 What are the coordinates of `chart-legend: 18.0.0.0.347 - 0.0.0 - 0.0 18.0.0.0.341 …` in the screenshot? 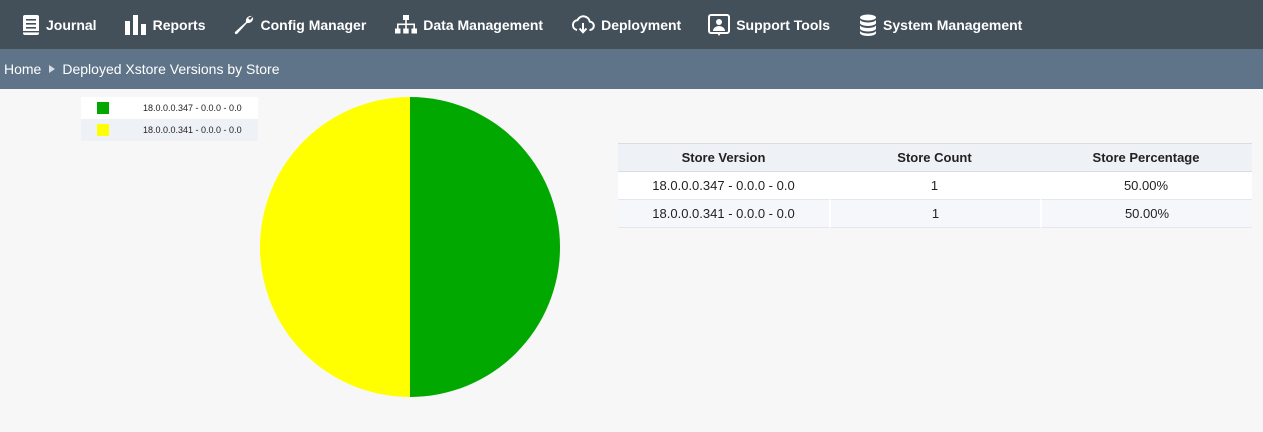 It's located at (169, 119).